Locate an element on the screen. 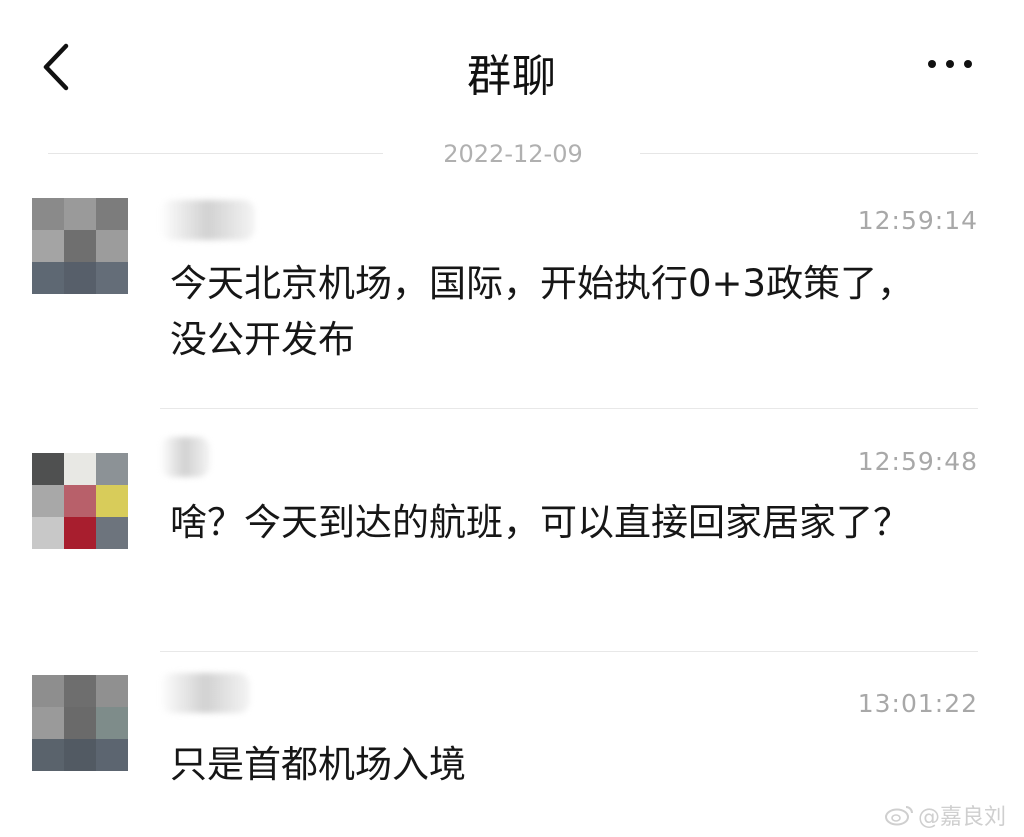  weibo-logo-icon is located at coordinates (898, 816).